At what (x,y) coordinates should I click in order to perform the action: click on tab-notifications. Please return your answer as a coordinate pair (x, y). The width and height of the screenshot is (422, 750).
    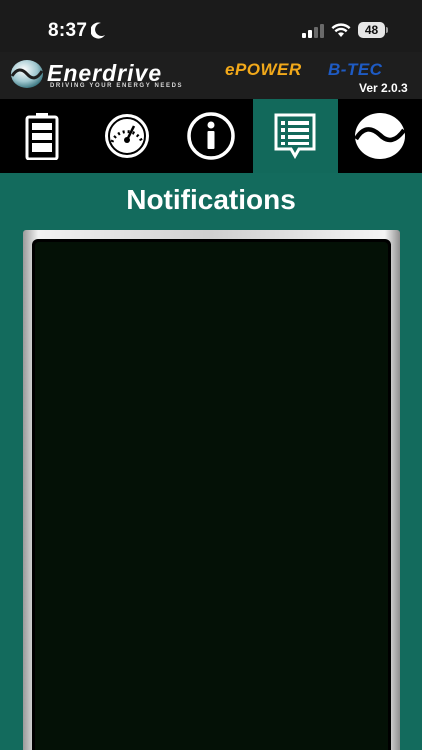
    Looking at the image, I should click on (295, 136).